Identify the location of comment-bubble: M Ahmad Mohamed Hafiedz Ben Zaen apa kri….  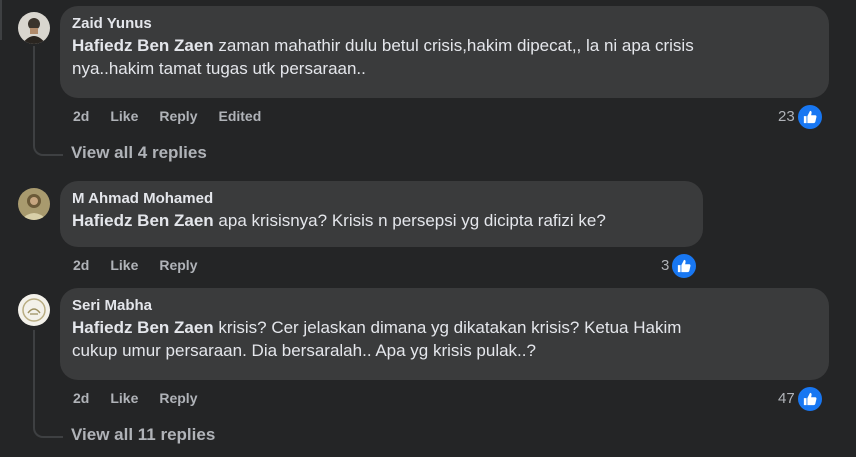
(381, 214).